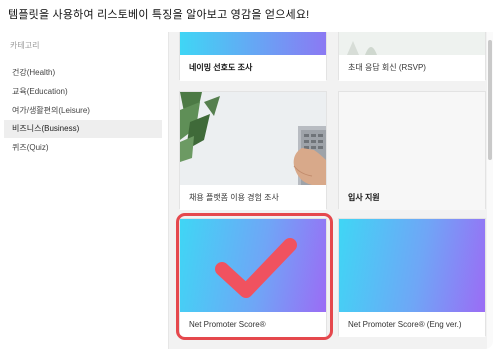 Image resolution: width=493 pixels, height=349 pixels. Describe the element at coordinates (362, 48) in the screenshot. I see `leaf-illustration` at that location.